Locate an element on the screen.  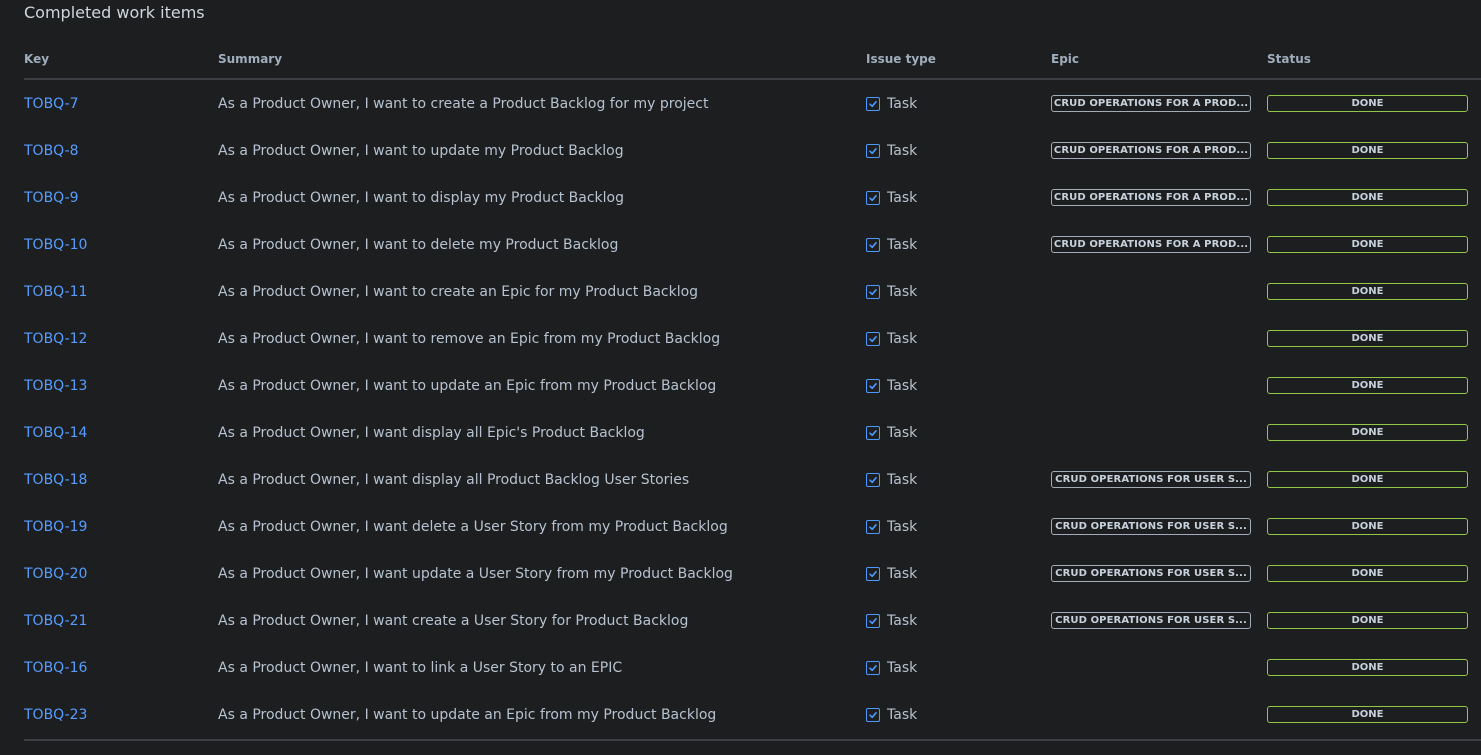
issue-key-link: TOBQ-8 is located at coordinates (51, 151).